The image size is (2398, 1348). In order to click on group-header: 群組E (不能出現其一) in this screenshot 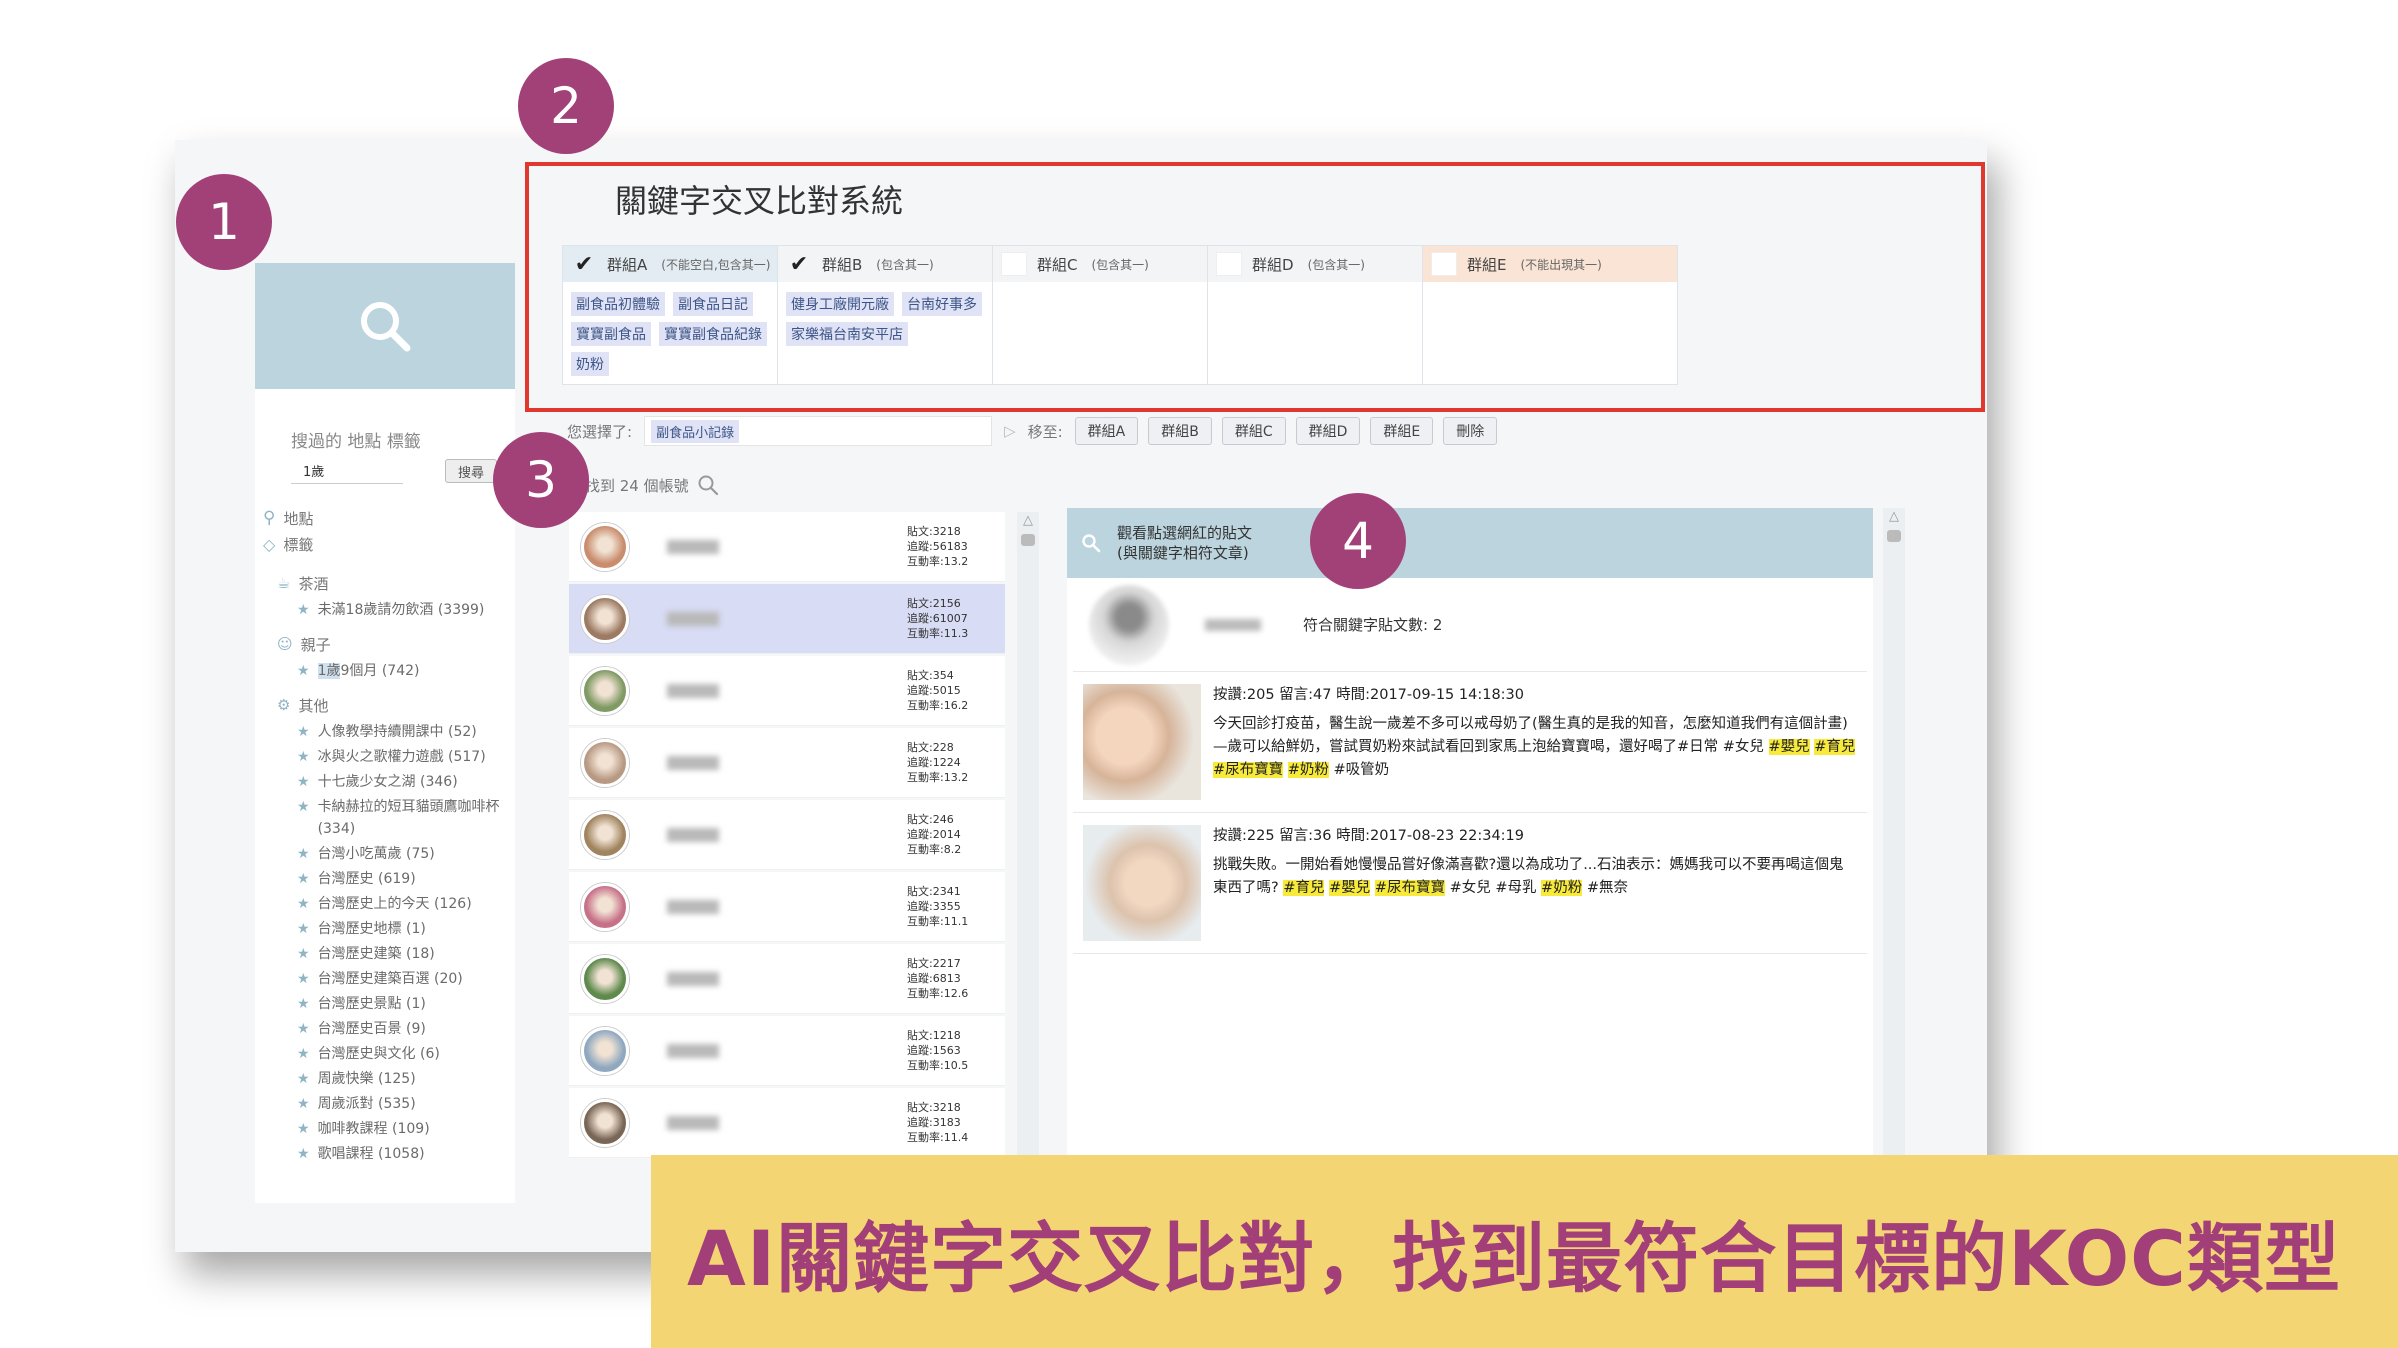, I will do `click(1550, 264)`.